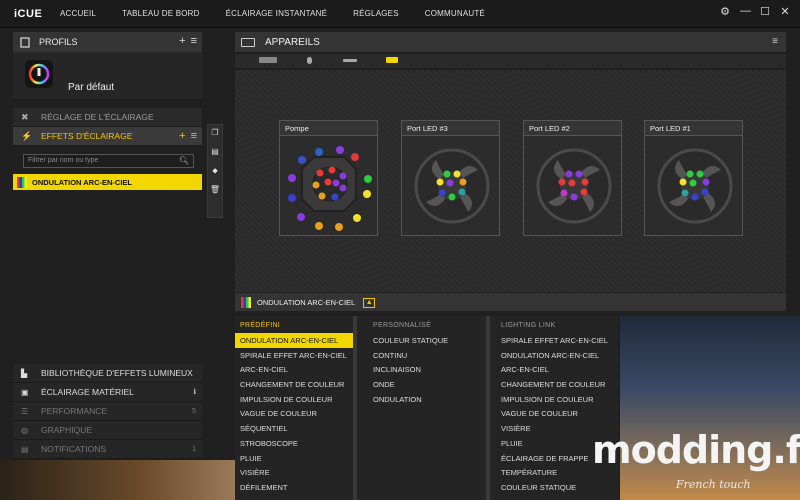  What do you see at coordinates (755, 11) in the screenshot?
I see `window-controls: ⚙ — ☐ ✕` at bounding box center [755, 11].